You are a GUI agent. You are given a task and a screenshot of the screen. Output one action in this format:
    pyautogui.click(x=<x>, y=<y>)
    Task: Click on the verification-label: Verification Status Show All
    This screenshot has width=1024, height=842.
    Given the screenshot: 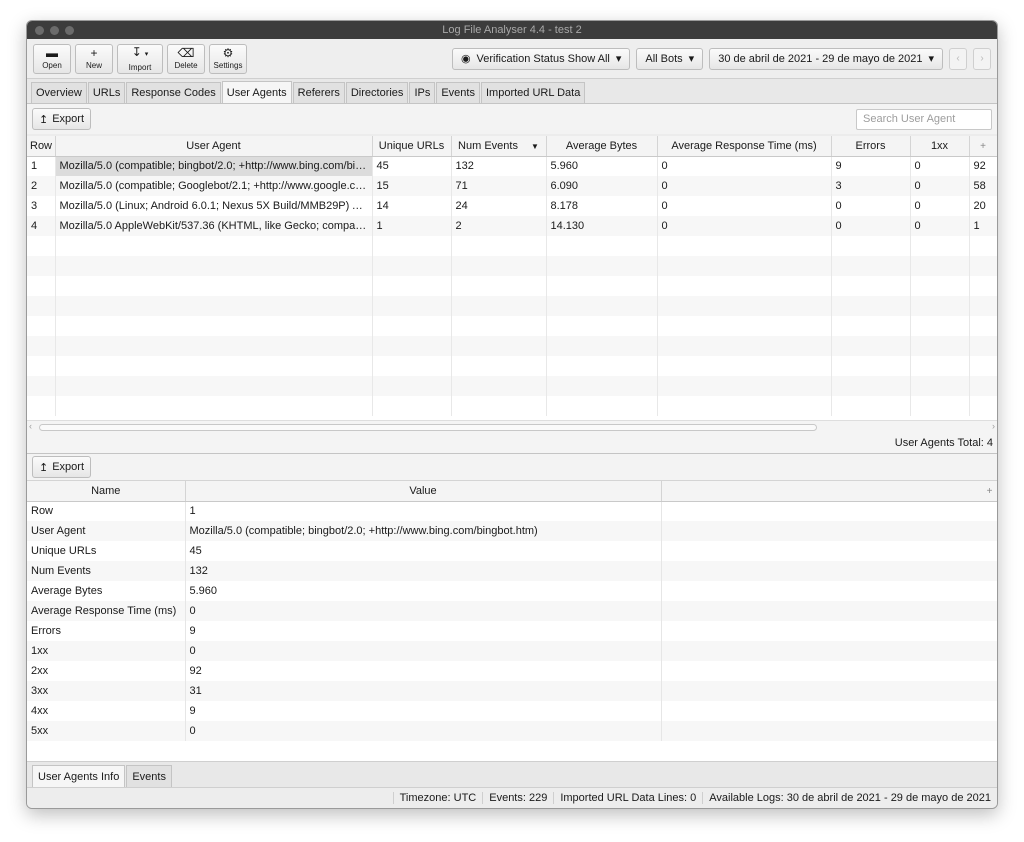 What is the action you would take?
    pyautogui.click(x=543, y=58)
    